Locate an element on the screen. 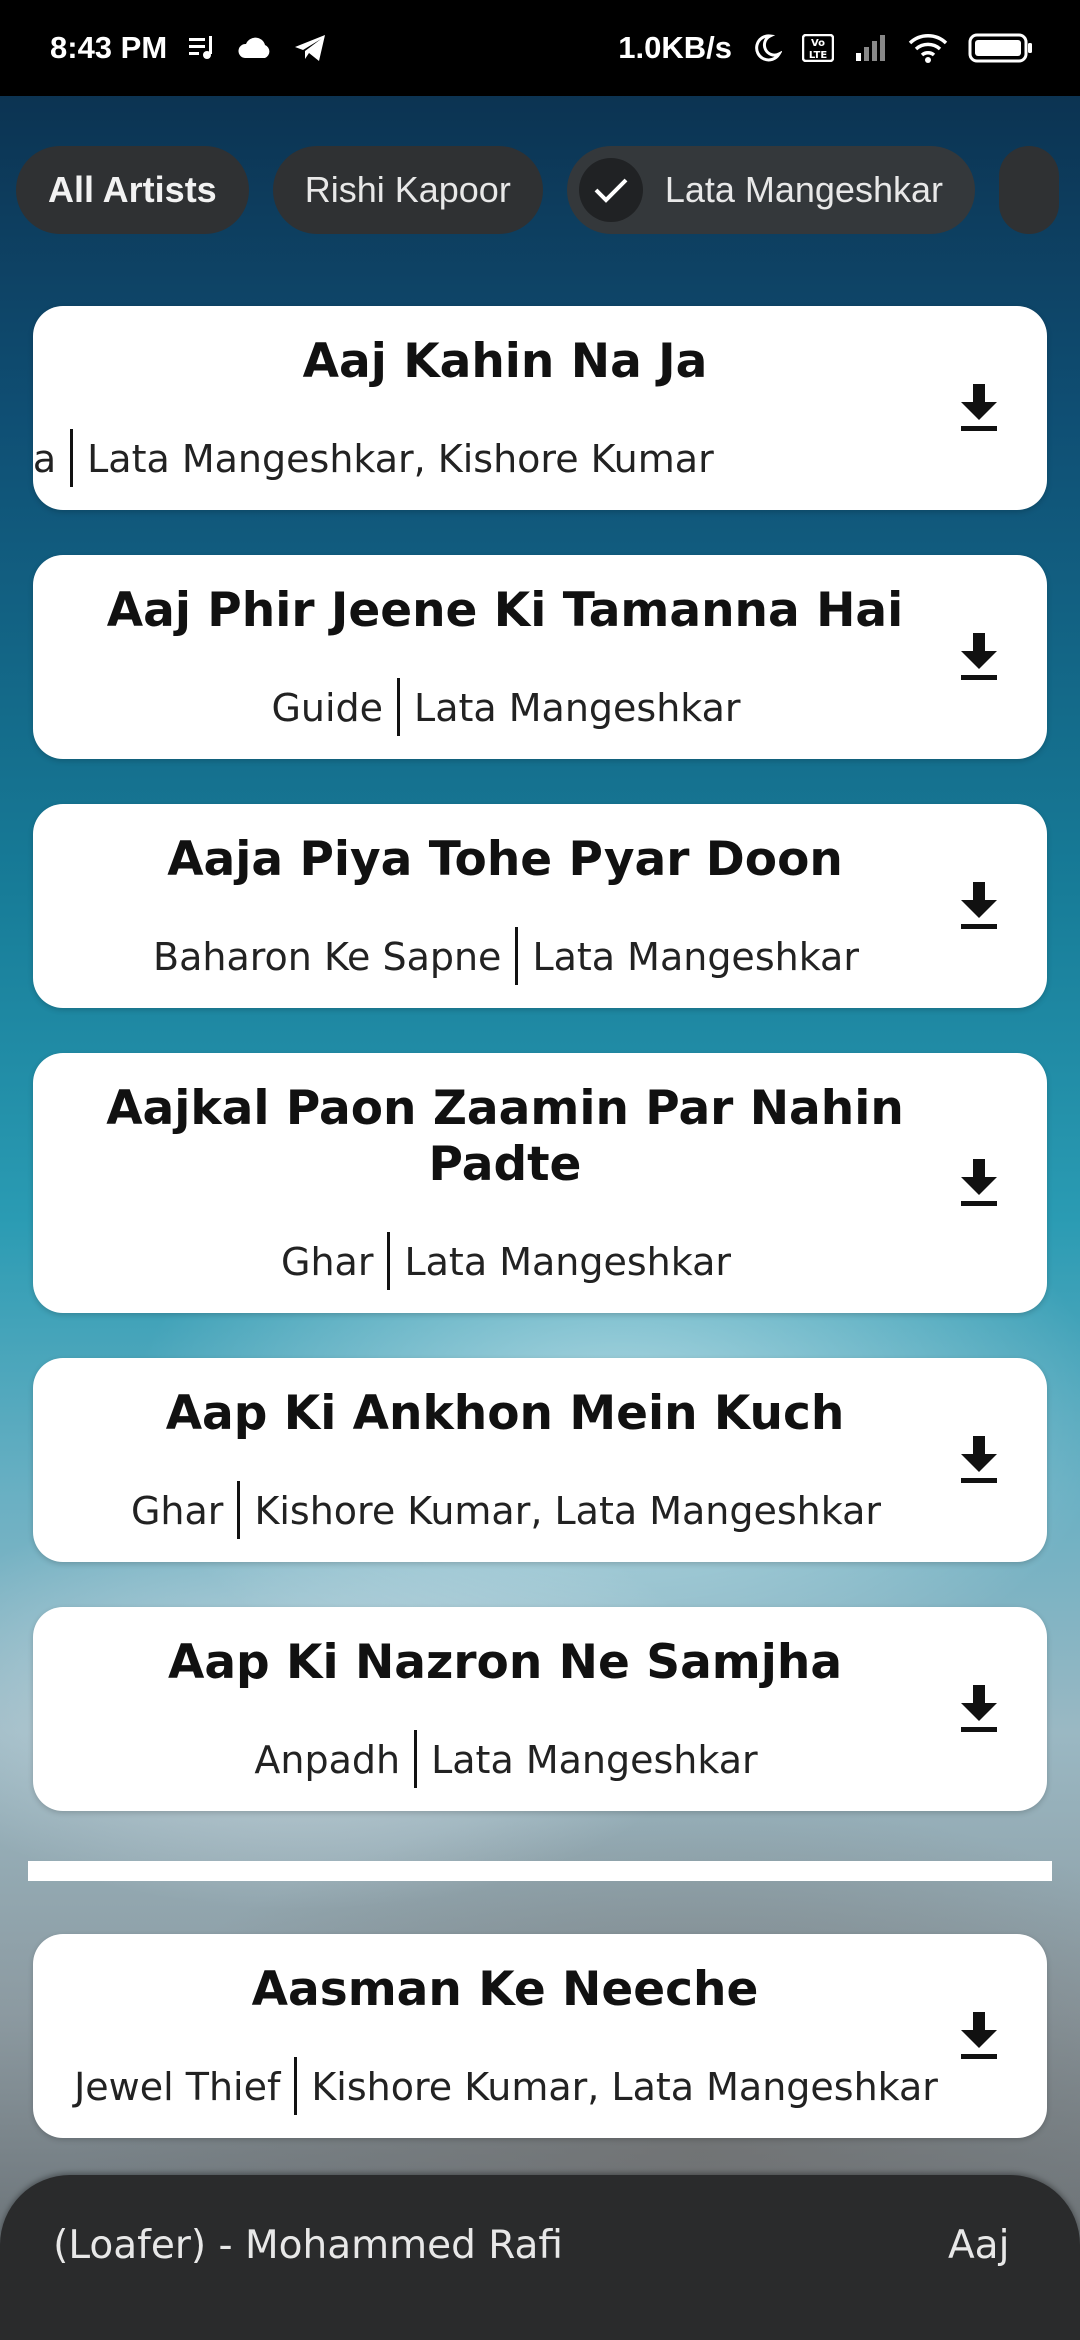  song-meta: Baharon Ke Sapne Lata Mangeshkar is located at coordinates (506, 957).